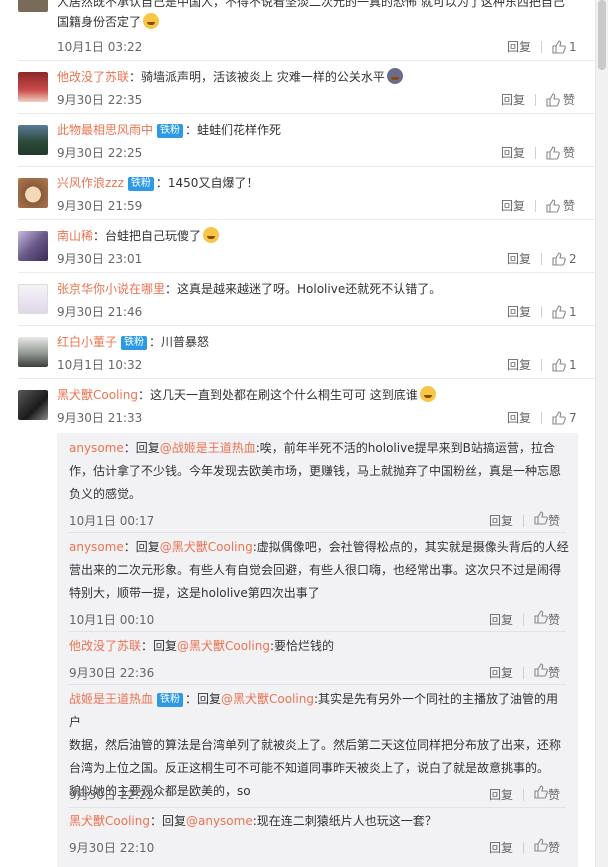 This screenshot has height=867, width=608. Describe the element at coordinates (111, 289) in the screenshot. I see `username-link: 张京华你小说在哪里` at that location.